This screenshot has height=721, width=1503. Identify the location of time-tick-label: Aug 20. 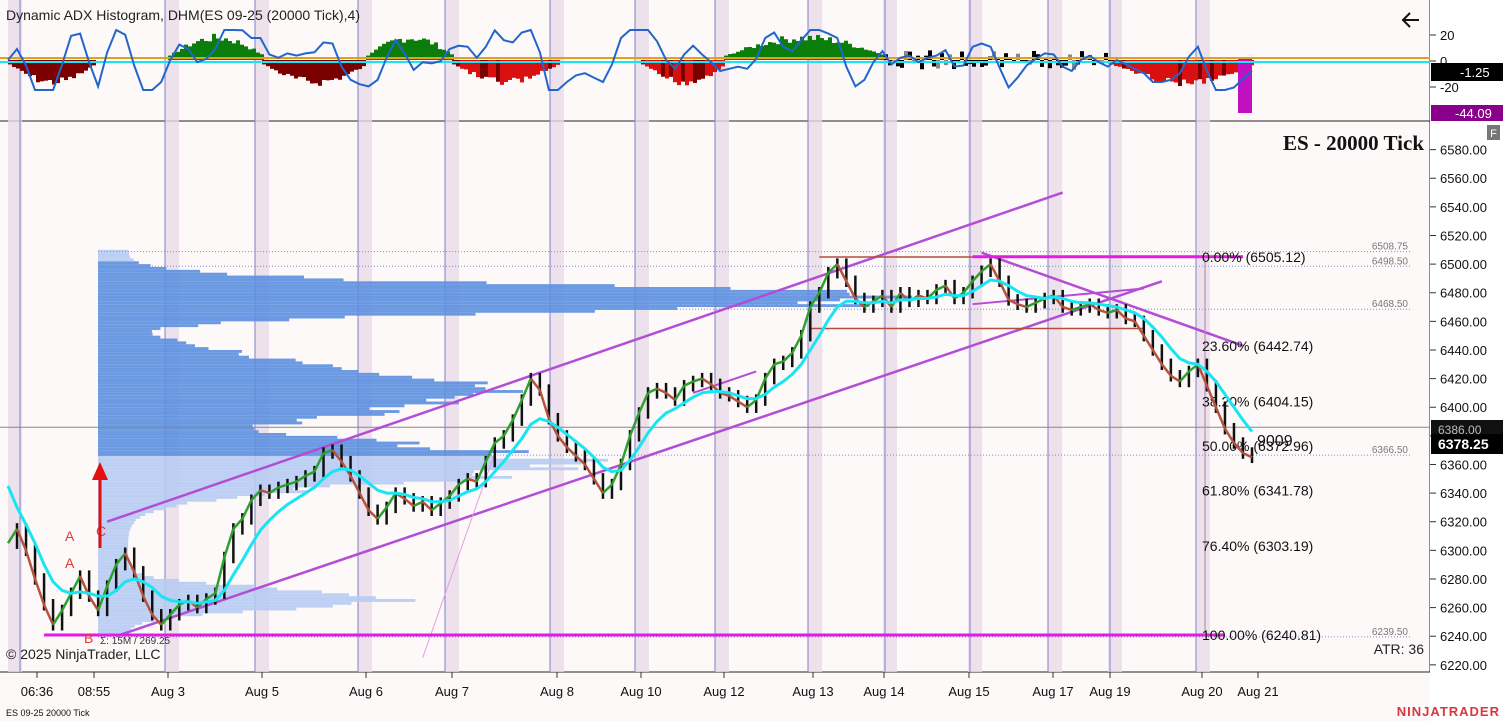
(1201, 691).